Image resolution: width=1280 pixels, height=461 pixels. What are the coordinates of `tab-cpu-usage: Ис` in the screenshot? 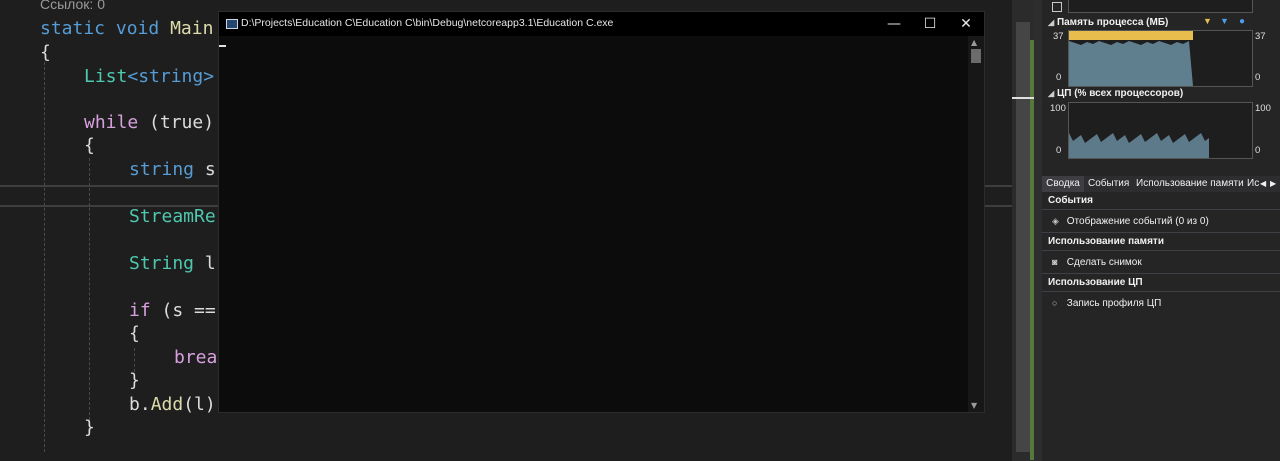 It's located at (1253, 184).